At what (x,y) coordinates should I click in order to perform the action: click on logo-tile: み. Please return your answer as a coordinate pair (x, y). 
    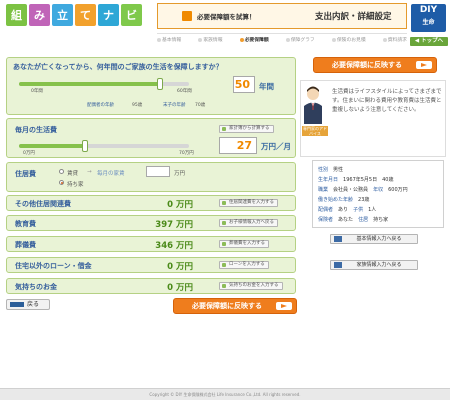
    Looking at the image, I should click on (39, 15).